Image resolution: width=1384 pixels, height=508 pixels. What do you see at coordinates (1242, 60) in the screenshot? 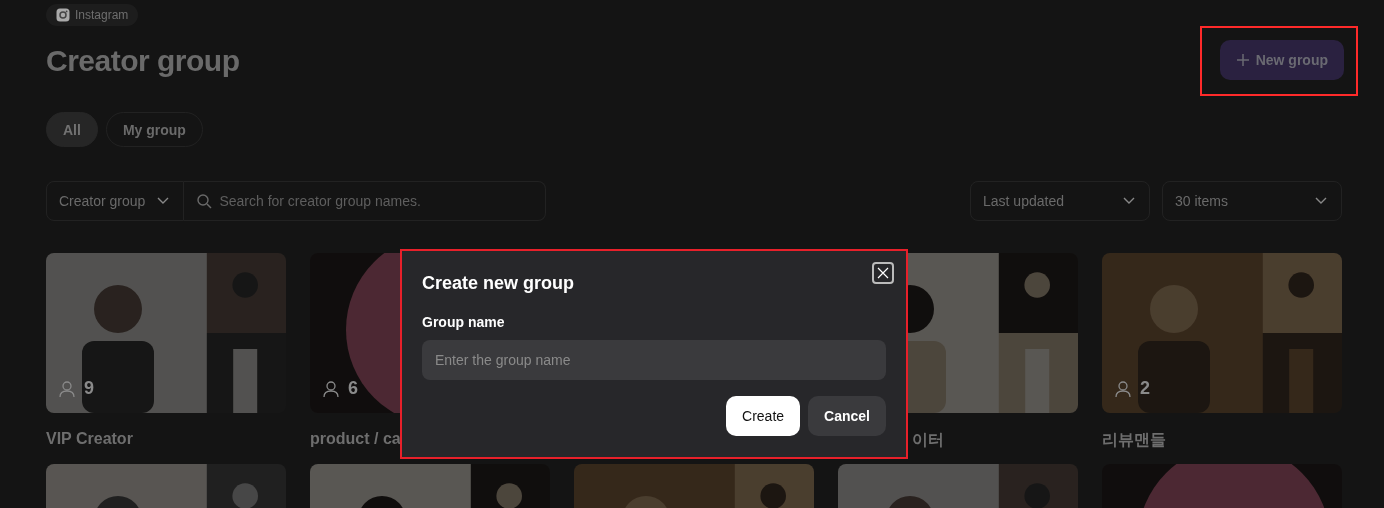
I see `plus-icon` at bounding box center [1242, 60].